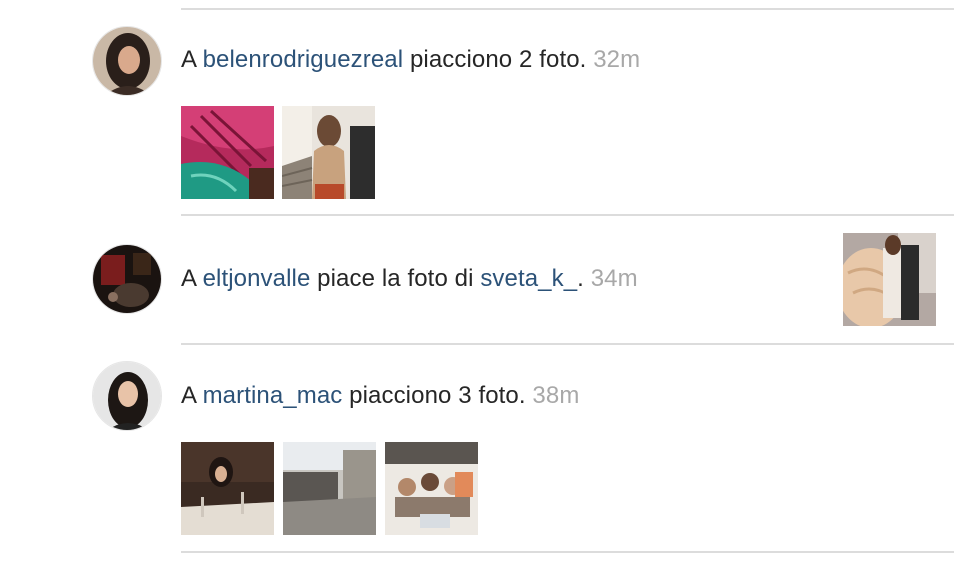  I want to click on timestamp: 38m, so click(552, 395).